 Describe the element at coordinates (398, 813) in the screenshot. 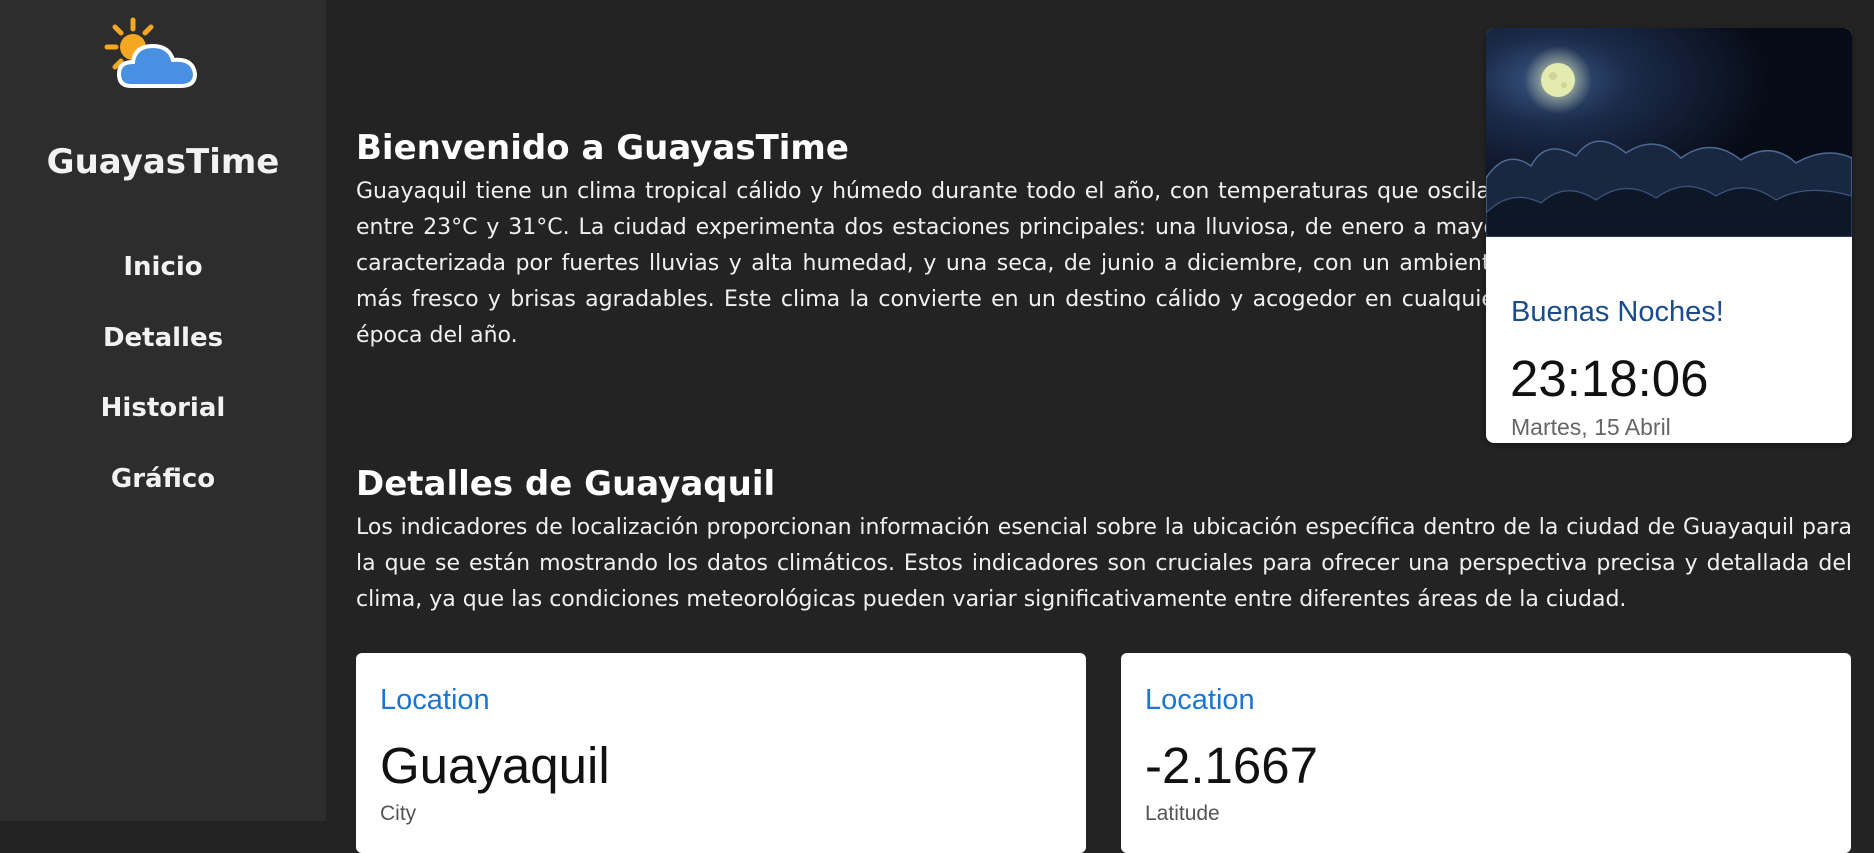

I see `card-sublabel: City` at that location.